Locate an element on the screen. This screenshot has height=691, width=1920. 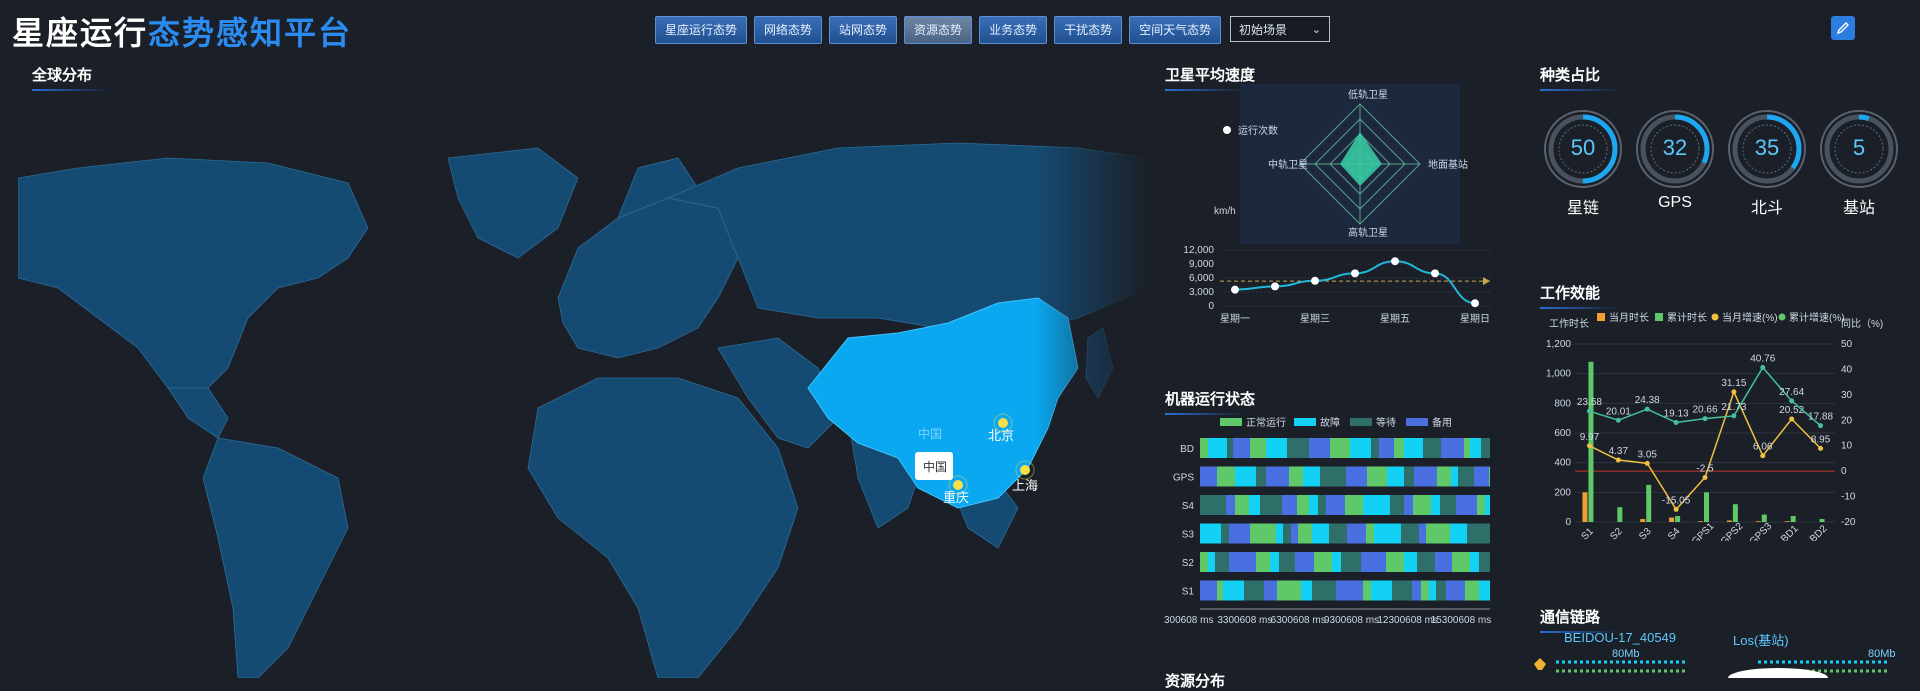
y-tick-label: 9,000 is located at coordinates (1201, 264).